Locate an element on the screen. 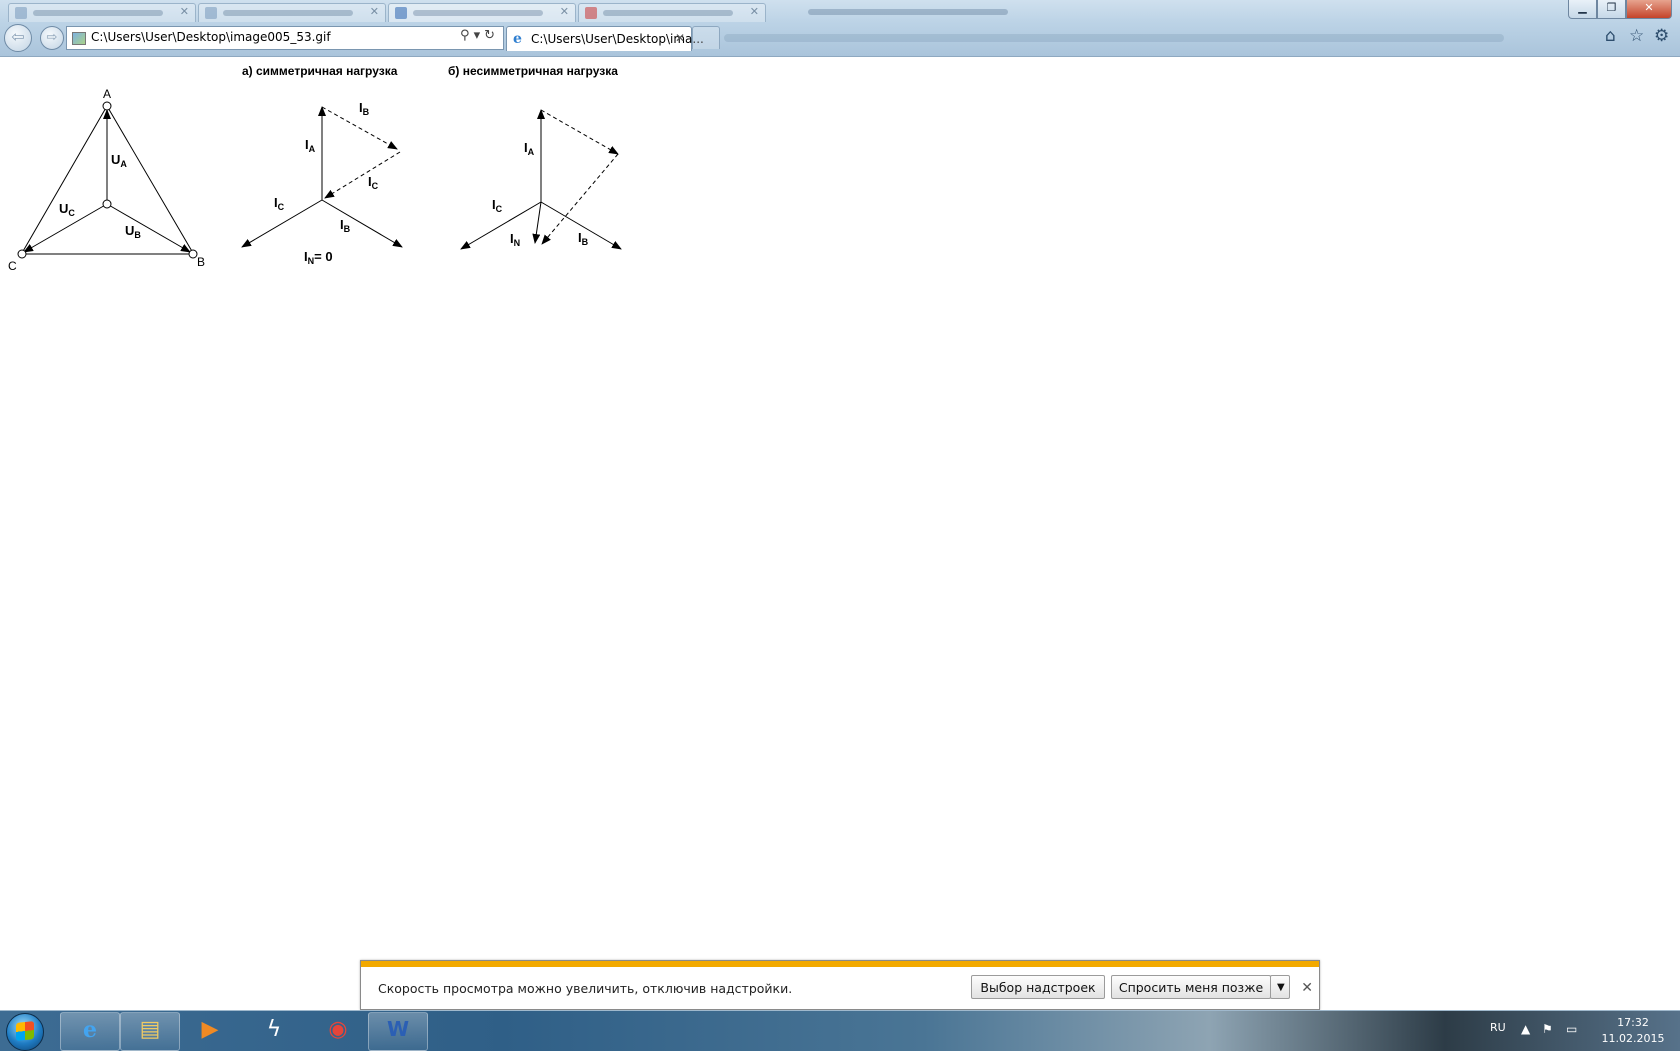 The width and height of the screenshot is (1680, 1051). windows-logo-icon is located at coordinates (25, 1031).